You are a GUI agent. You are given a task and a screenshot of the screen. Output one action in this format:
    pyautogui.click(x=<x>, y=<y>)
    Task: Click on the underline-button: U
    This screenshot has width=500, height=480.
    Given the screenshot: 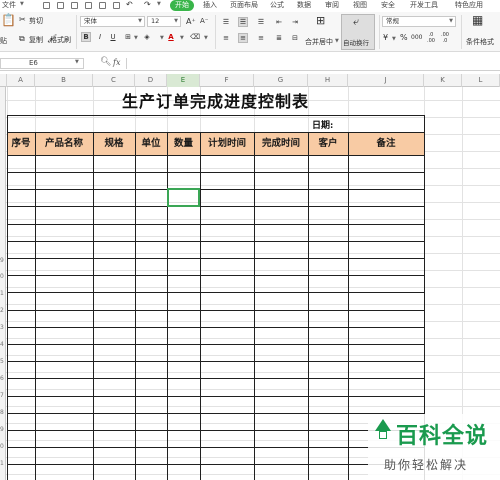 What is the action you would take?
    pyautogui.click(x=113, y=37)
    